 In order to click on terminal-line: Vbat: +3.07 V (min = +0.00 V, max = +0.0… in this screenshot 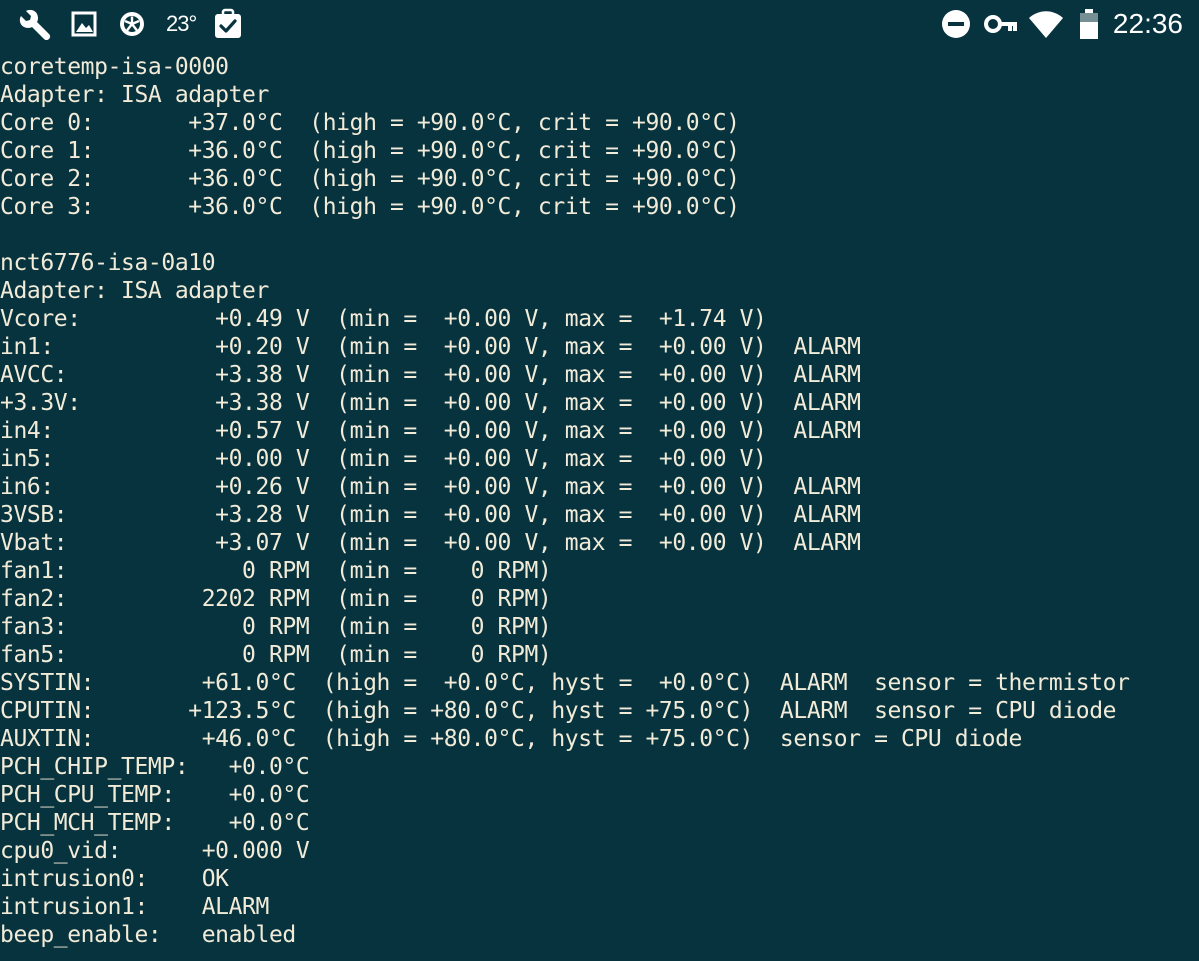, I will do `click(430, 543)`.